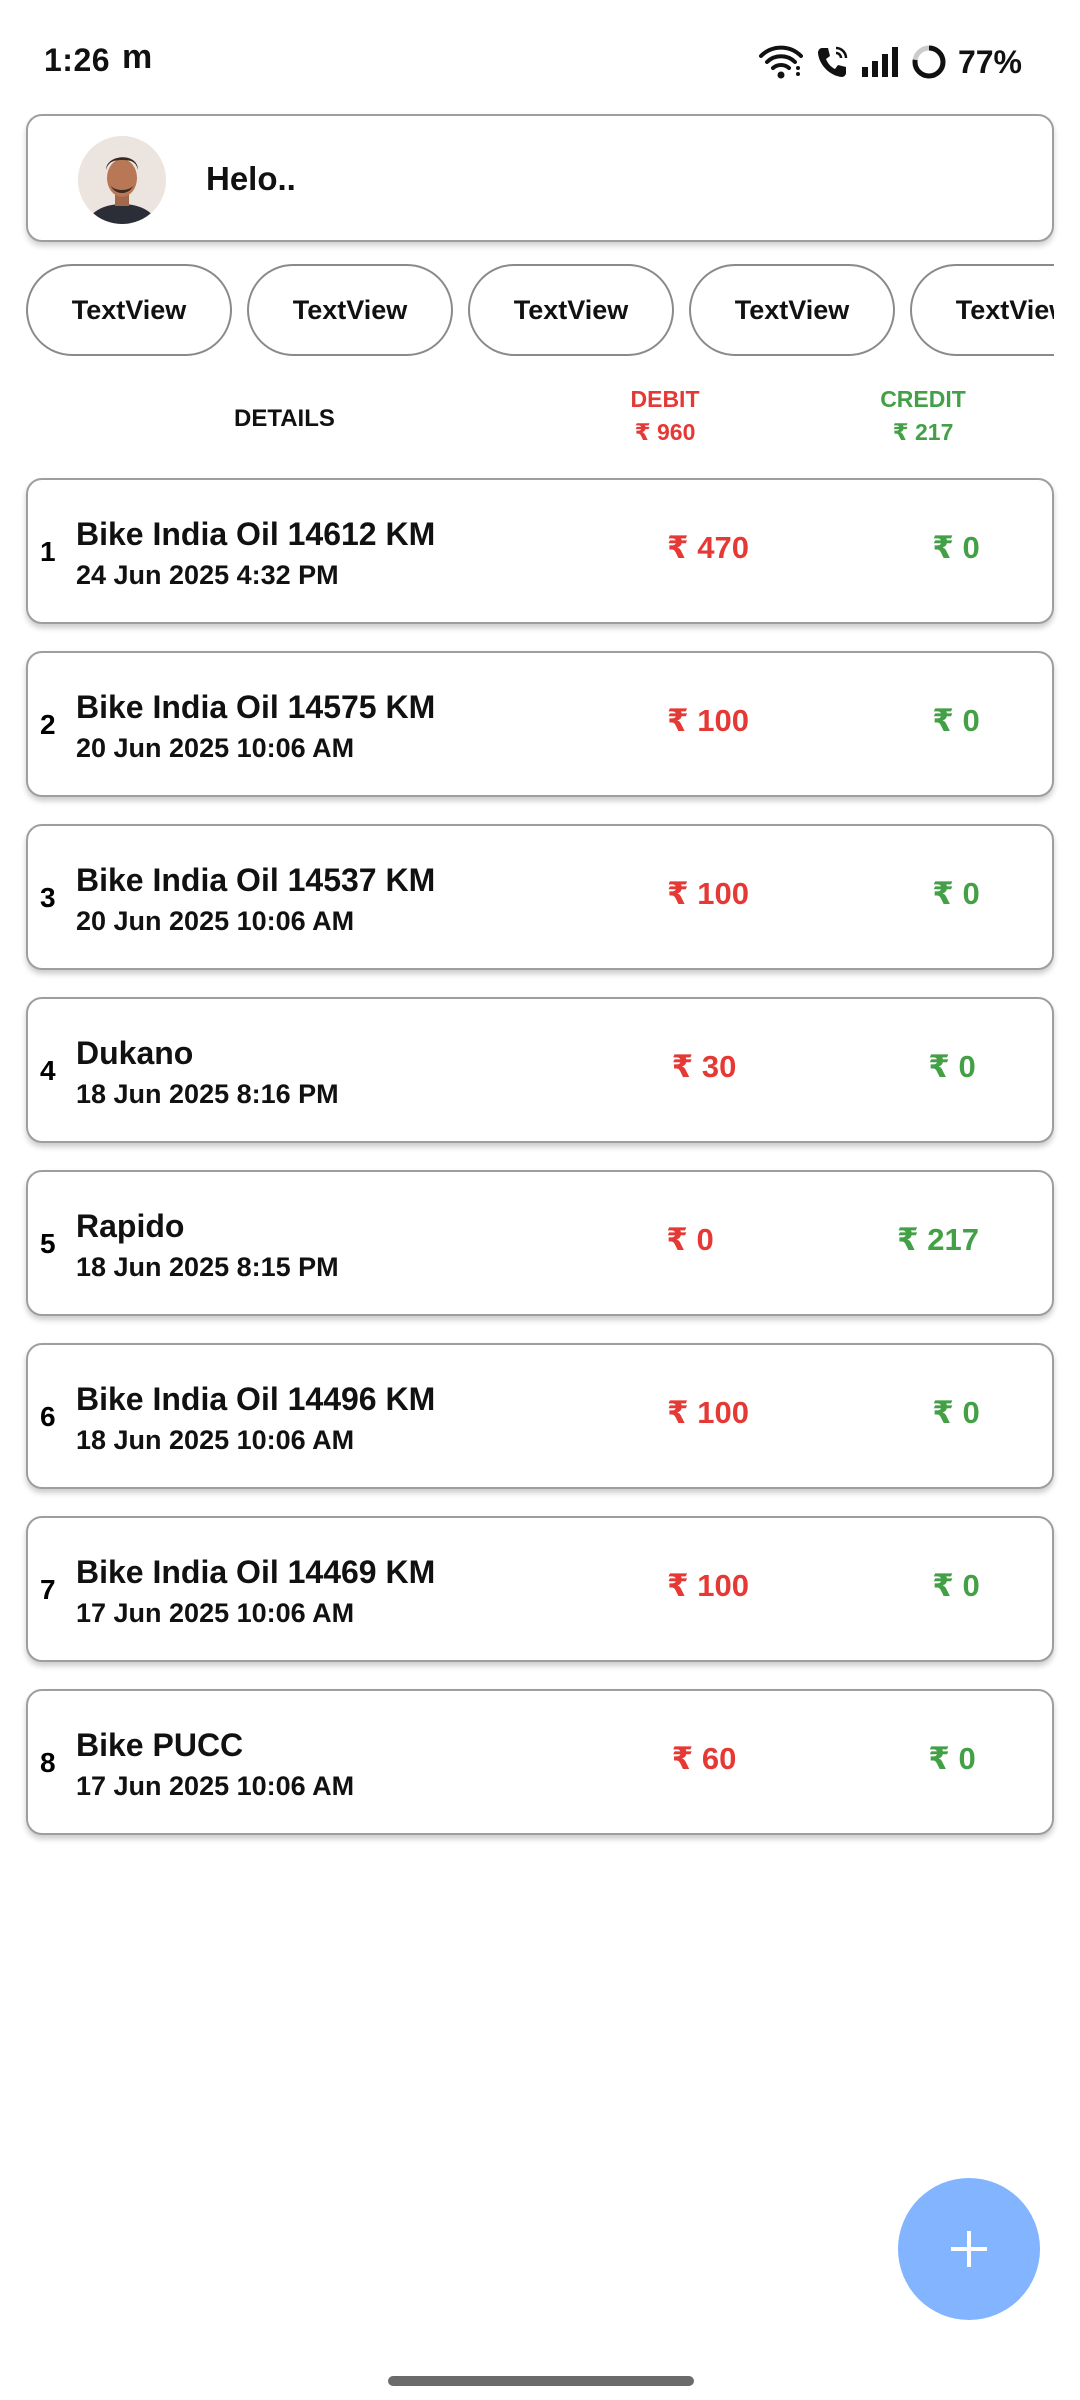 The width and height of the screenshot is (1080, 2400). I want to click on entry-debit-amount: ₹ 0, so click(690, 1239).